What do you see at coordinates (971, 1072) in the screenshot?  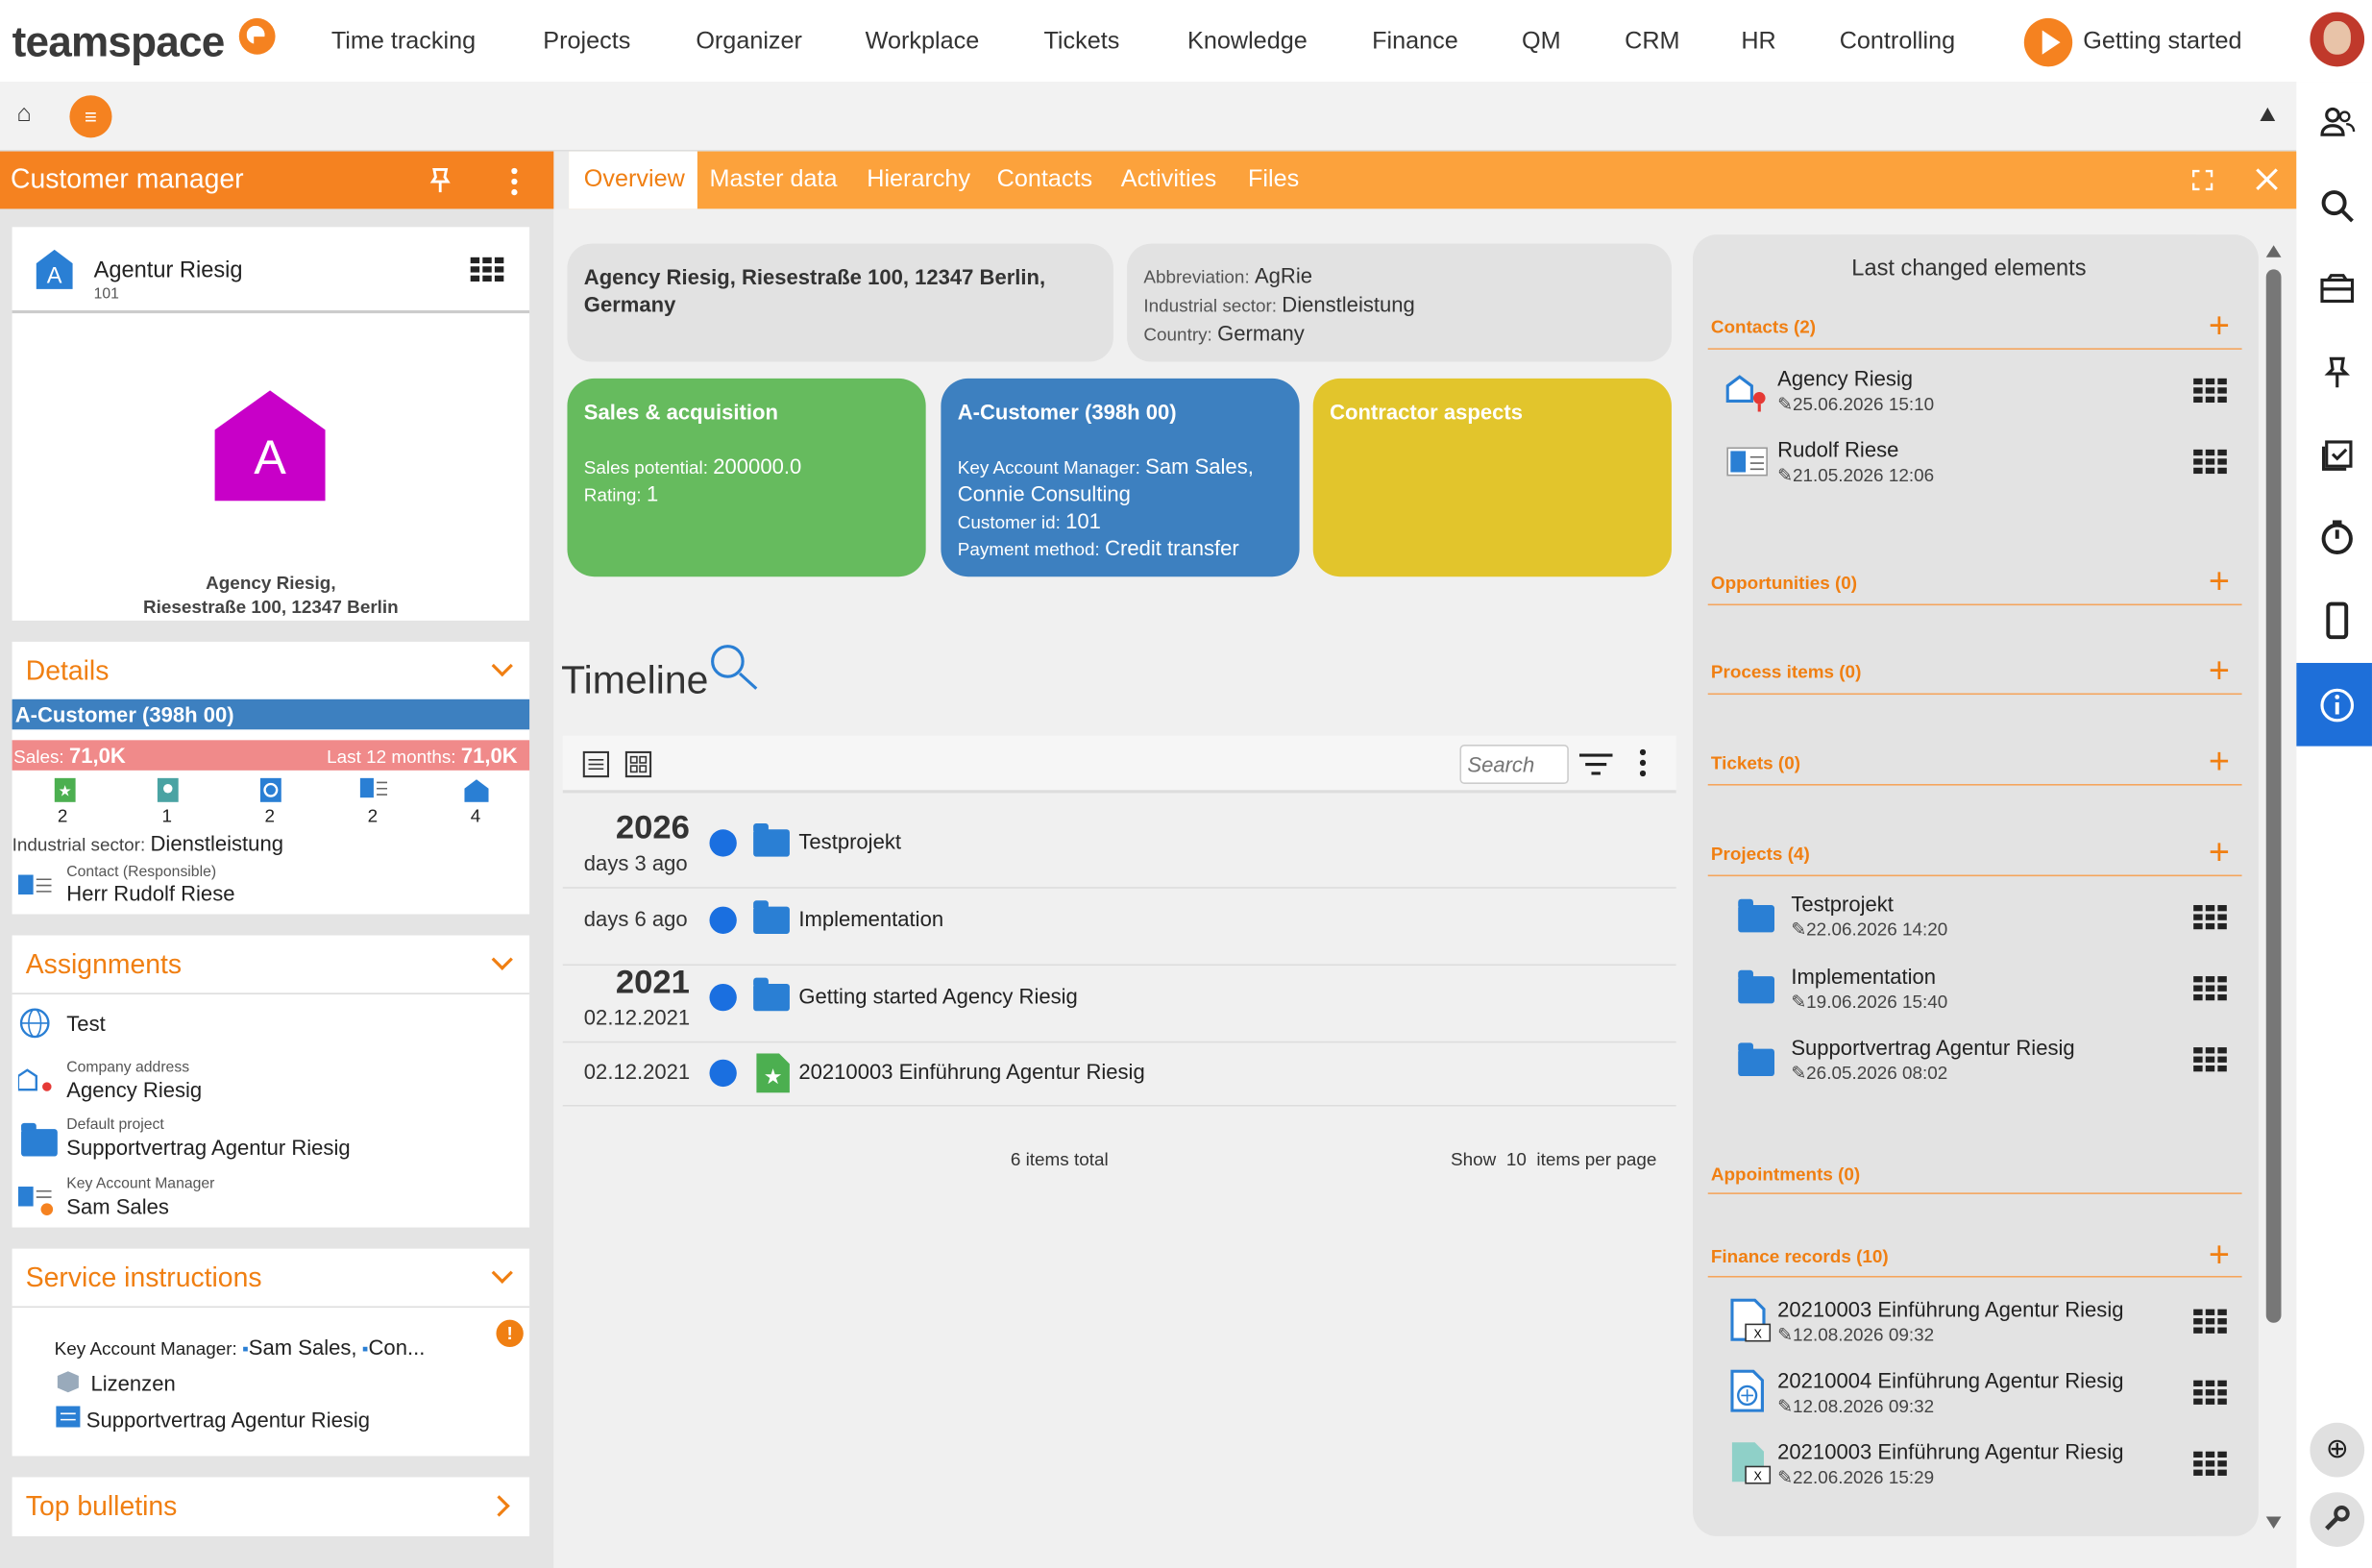 I see `timeline-item: 20210003 Einführung Agentur Riesig` at bounding box center [971, 1072].